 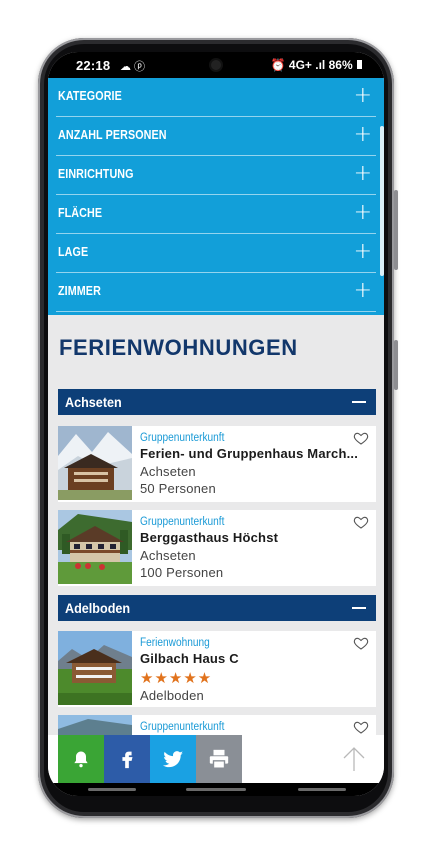 I want to click on filter-anzahl-personen: ANZAHL PERSONEN +, so click(x=216, y=136).